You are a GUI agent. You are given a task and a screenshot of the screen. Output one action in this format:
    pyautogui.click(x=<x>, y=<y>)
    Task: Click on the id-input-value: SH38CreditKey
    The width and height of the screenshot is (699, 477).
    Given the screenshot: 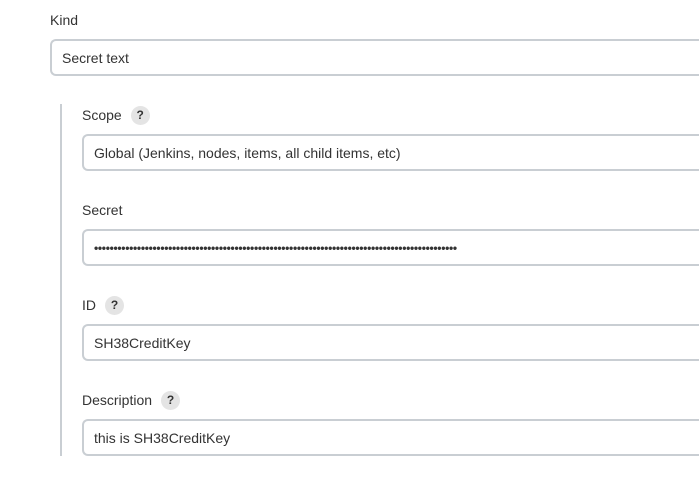 What is the action you would take?
    pyautogui.click(x=142, y=342)
    